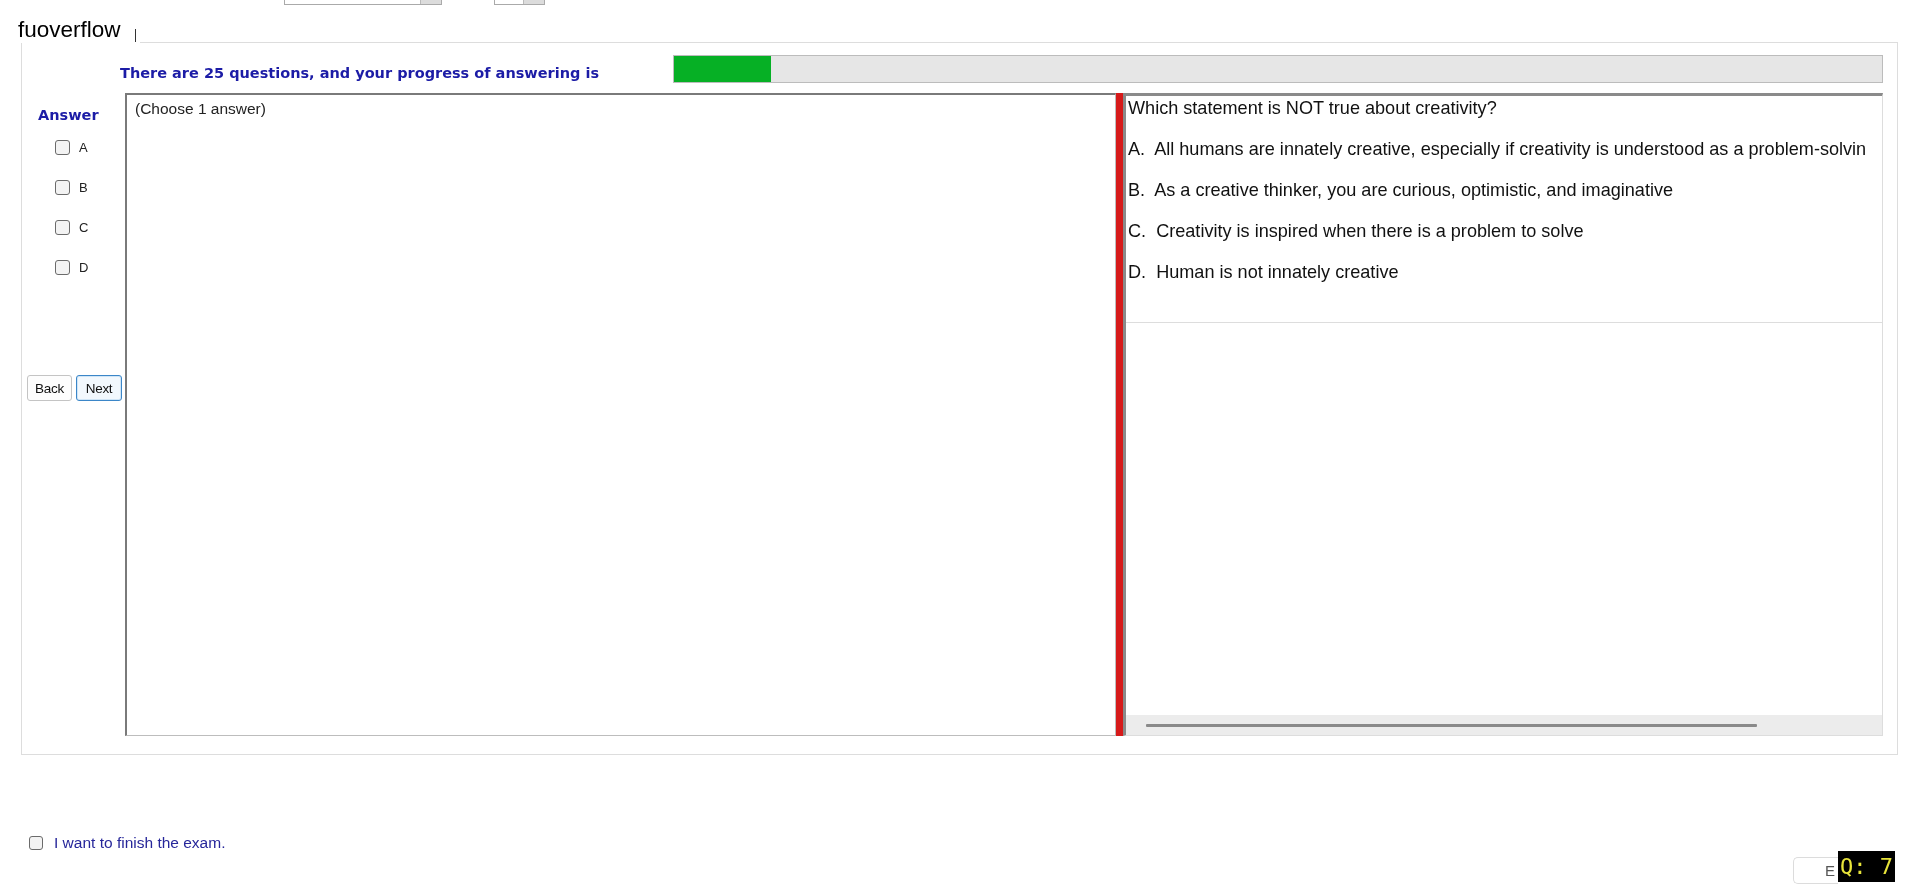 The width and height of the screenshot is (1920, 892). What do you see at coordinates (1451, 725) in the screenshot?
I see `scrollbar-thumb` at bounding box center [1451, 725].